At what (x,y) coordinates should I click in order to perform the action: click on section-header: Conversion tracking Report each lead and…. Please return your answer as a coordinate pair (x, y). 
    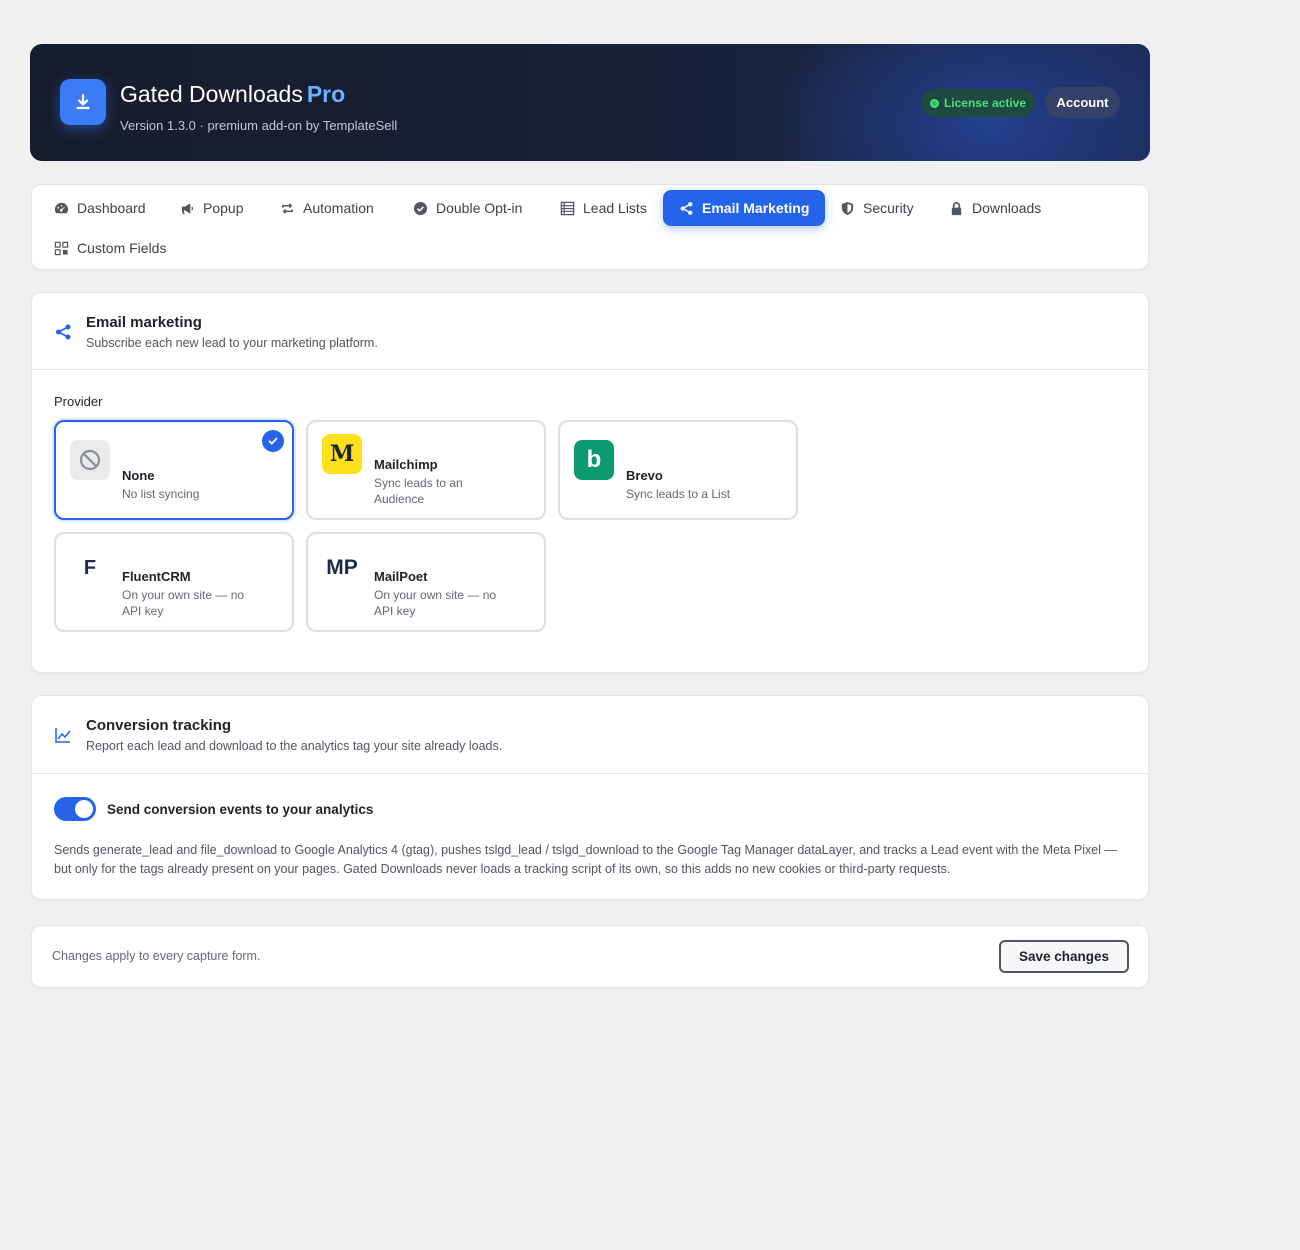
    Looking at the image, I should click on (590, 735).